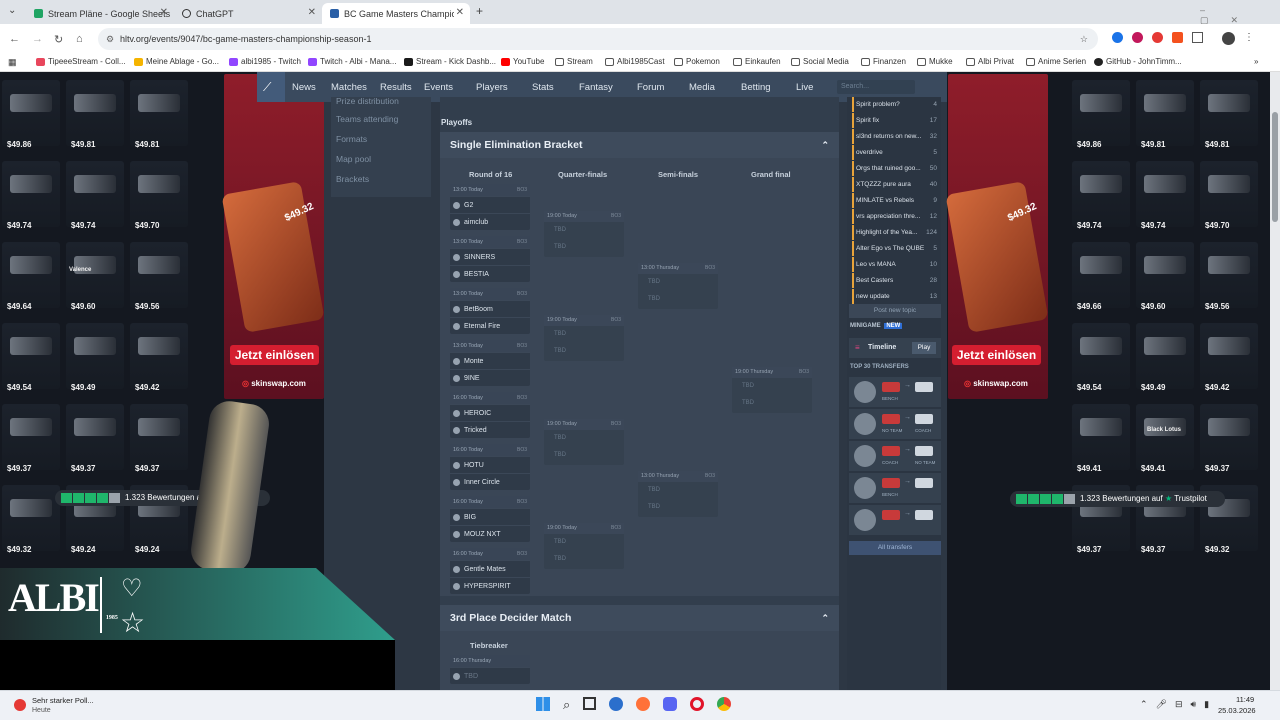 This screenshot has height=720, width=1280. Describe the element at coordinates (12, 62) in the screenshot. I see `apps-grid-icon: ▦` at that location.